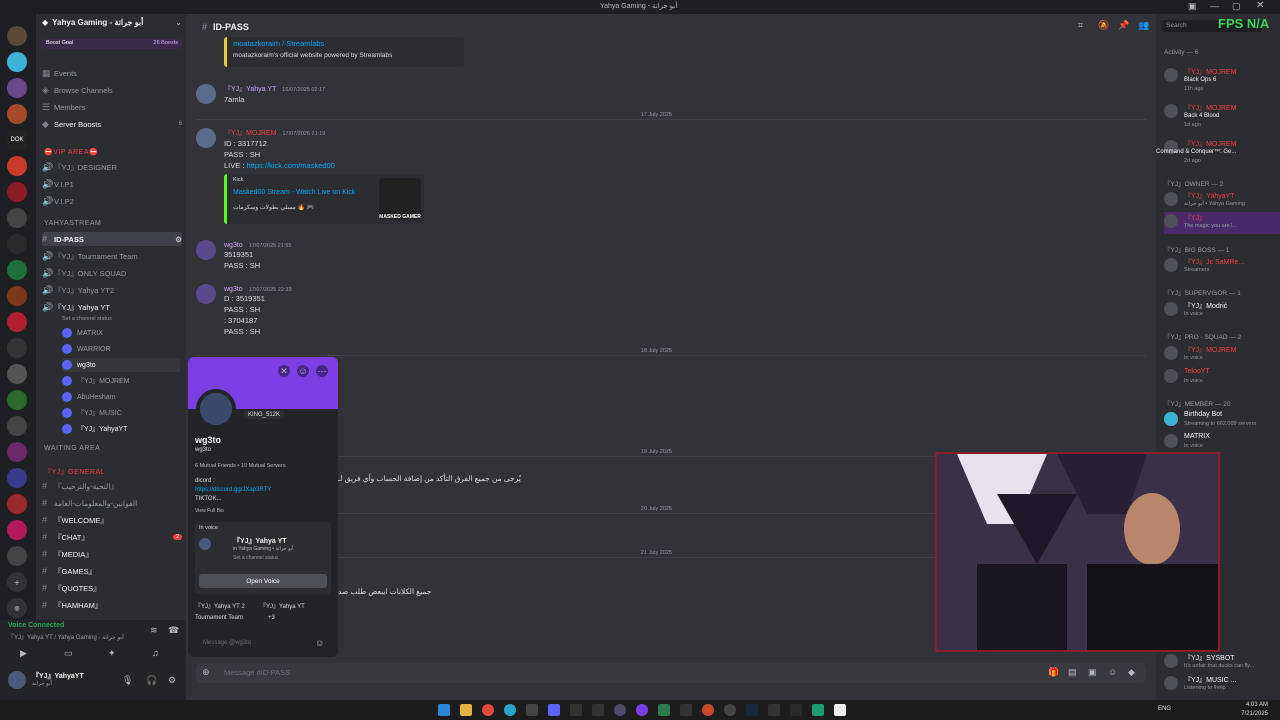 This screenshot has height=720, width=1280. What do you see at coordinates (1092, 672) in the screenshot?
I see `sticker-icon: ▣` at bounding box center [1092, 672].